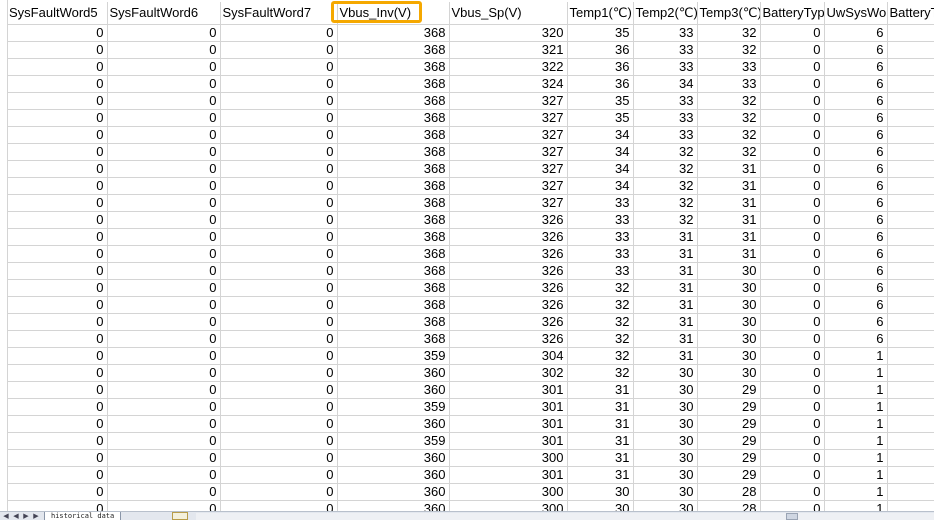 Image resolution: width=934 pixels, height=520 pixels. Describe the element at coordinates (856, 13) in the screenshot. I see `column-header-uwsysworkmode: UwSysWo` at that location.